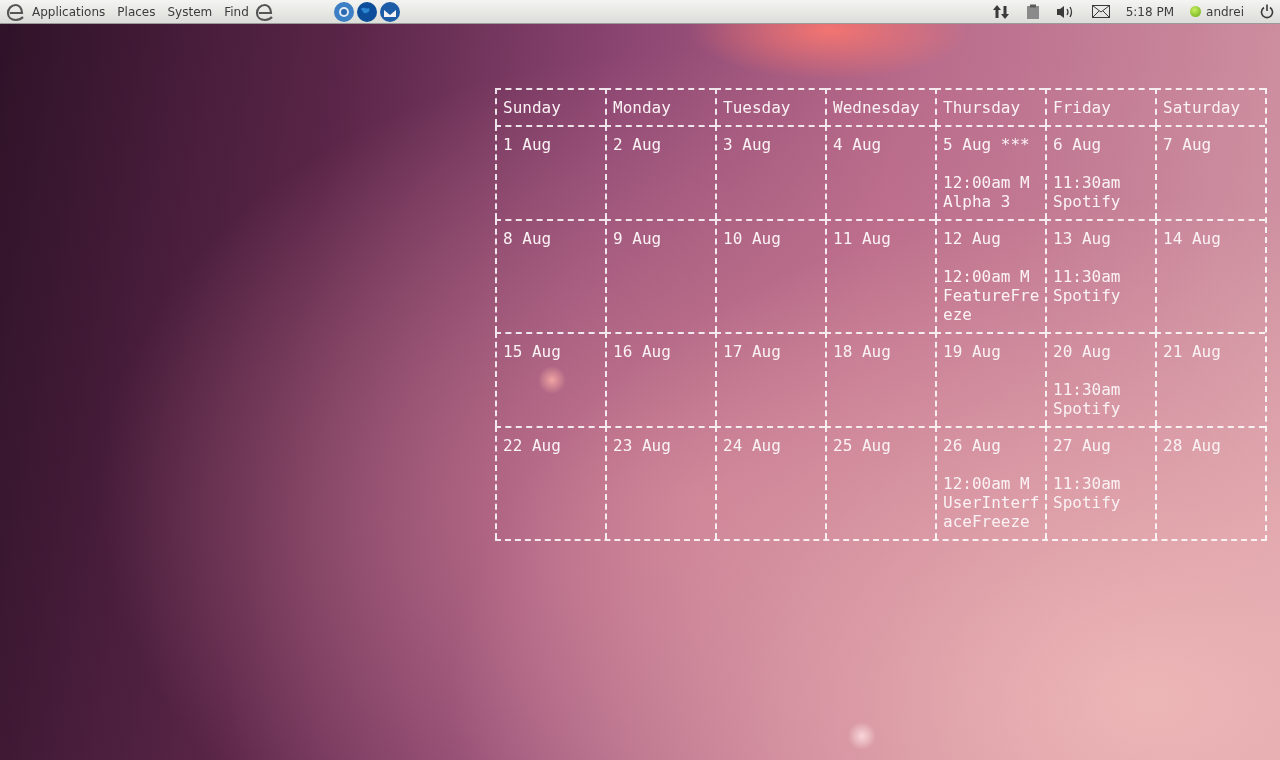  What do you see at coordinates (532, 351) in the screenshot?
I see `date-text: 15 Aug` at bounding box center [532, 351].